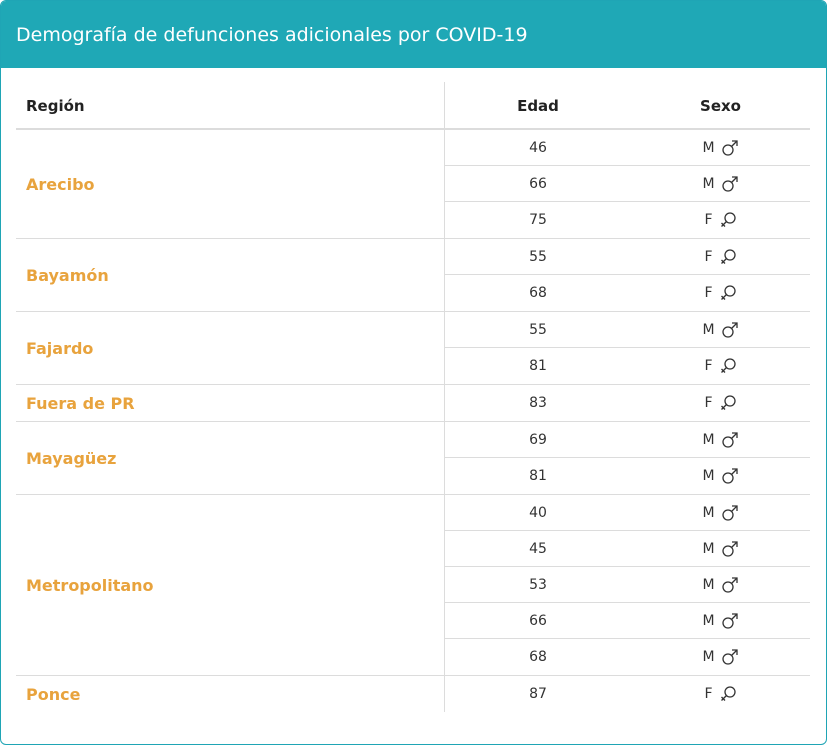 Image resolution: width=829 pixels, height=747 pixels. Describe the element at coordinates (627, 440) in the screenshot. I see `table-row: 69 M` at that location.